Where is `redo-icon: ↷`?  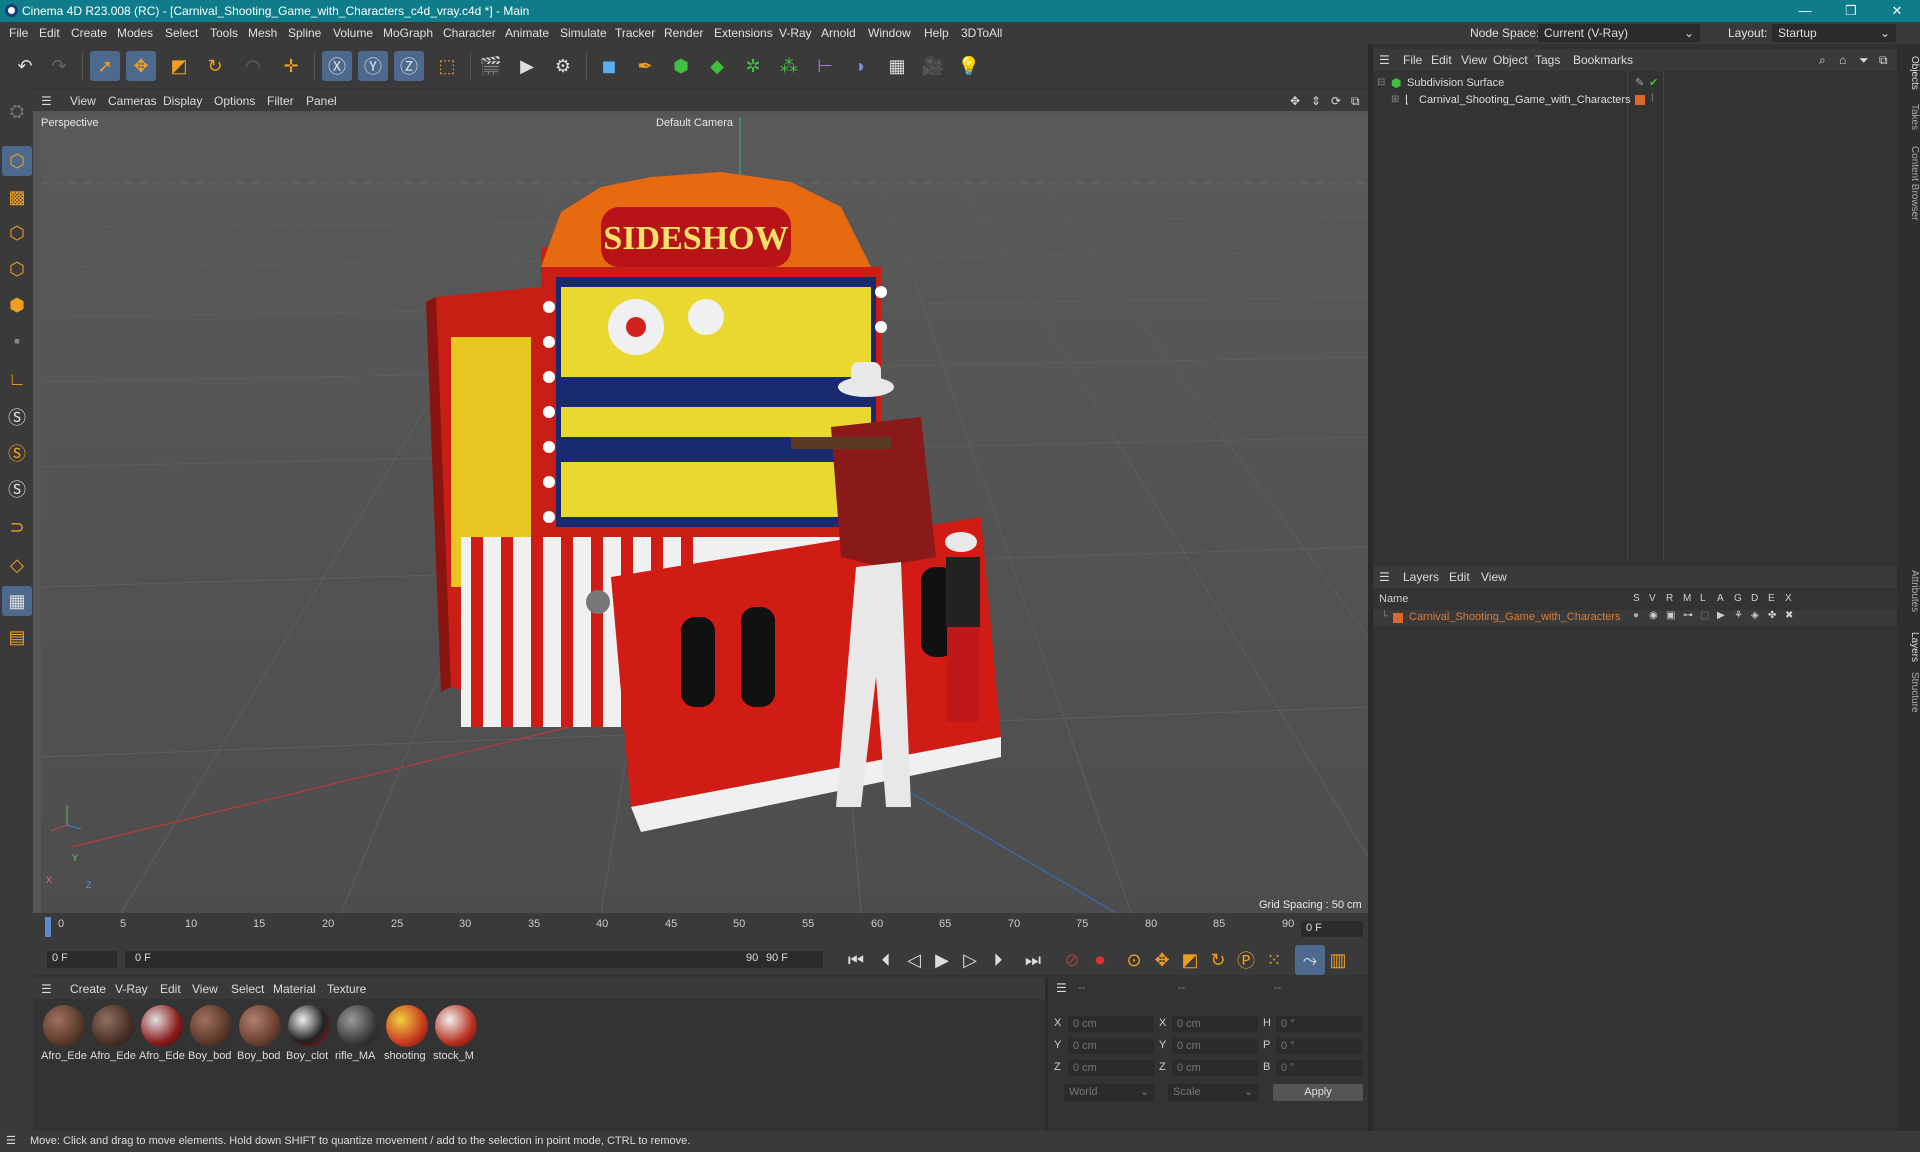
redo-icon: ↷ is located at coordinates (59, 66).